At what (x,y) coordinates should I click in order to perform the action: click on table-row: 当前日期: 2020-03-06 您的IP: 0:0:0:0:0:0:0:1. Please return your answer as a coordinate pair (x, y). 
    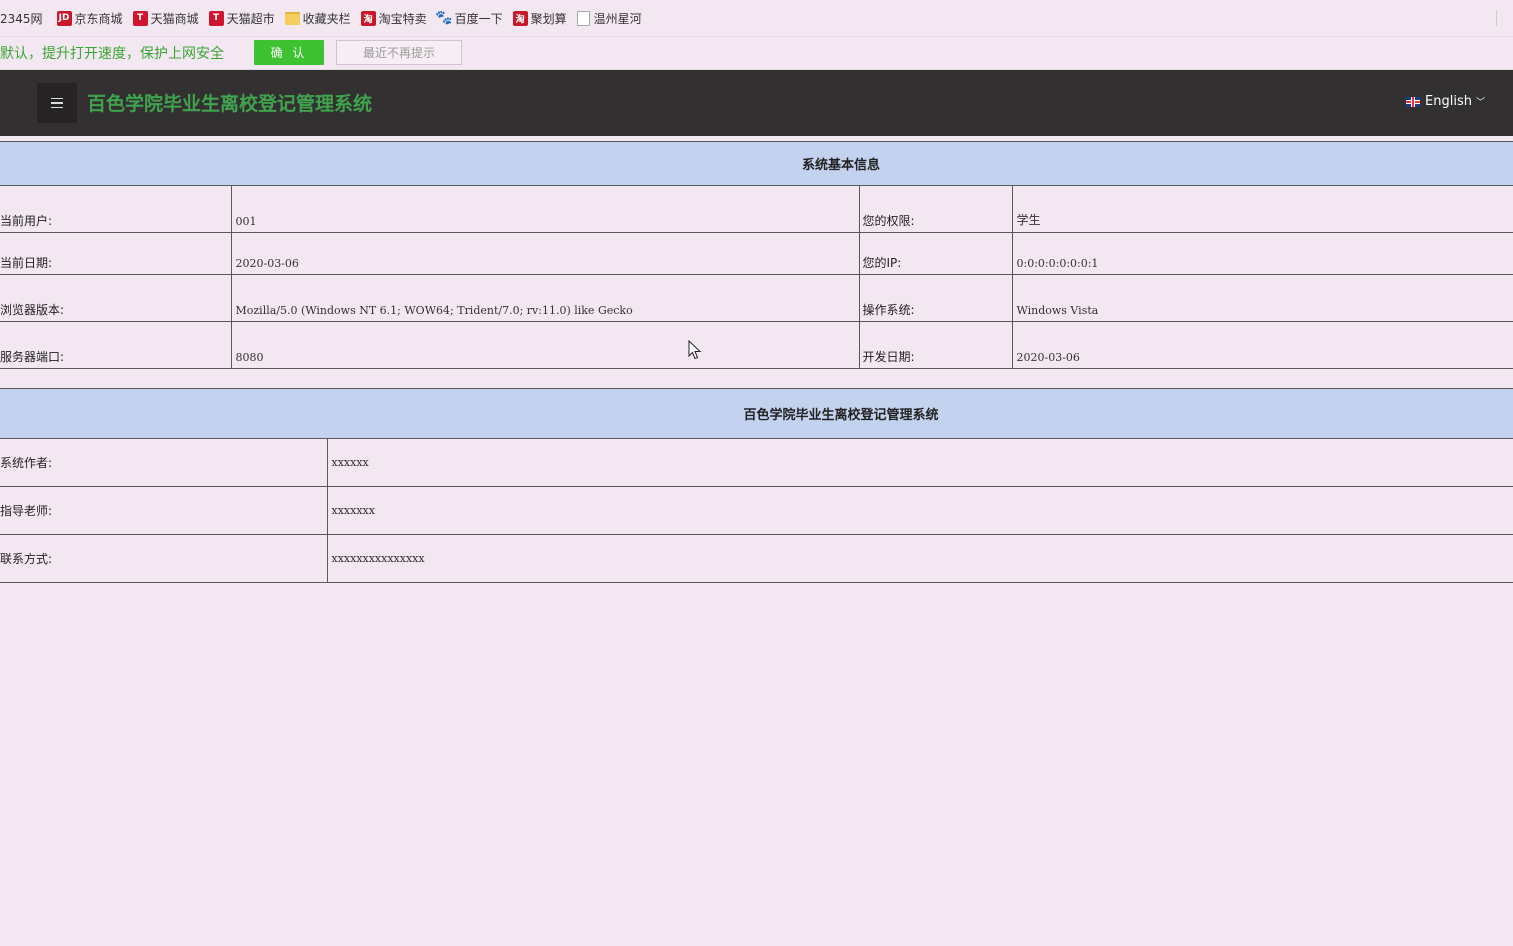
    Looking at the image, I should click on (756, 253).